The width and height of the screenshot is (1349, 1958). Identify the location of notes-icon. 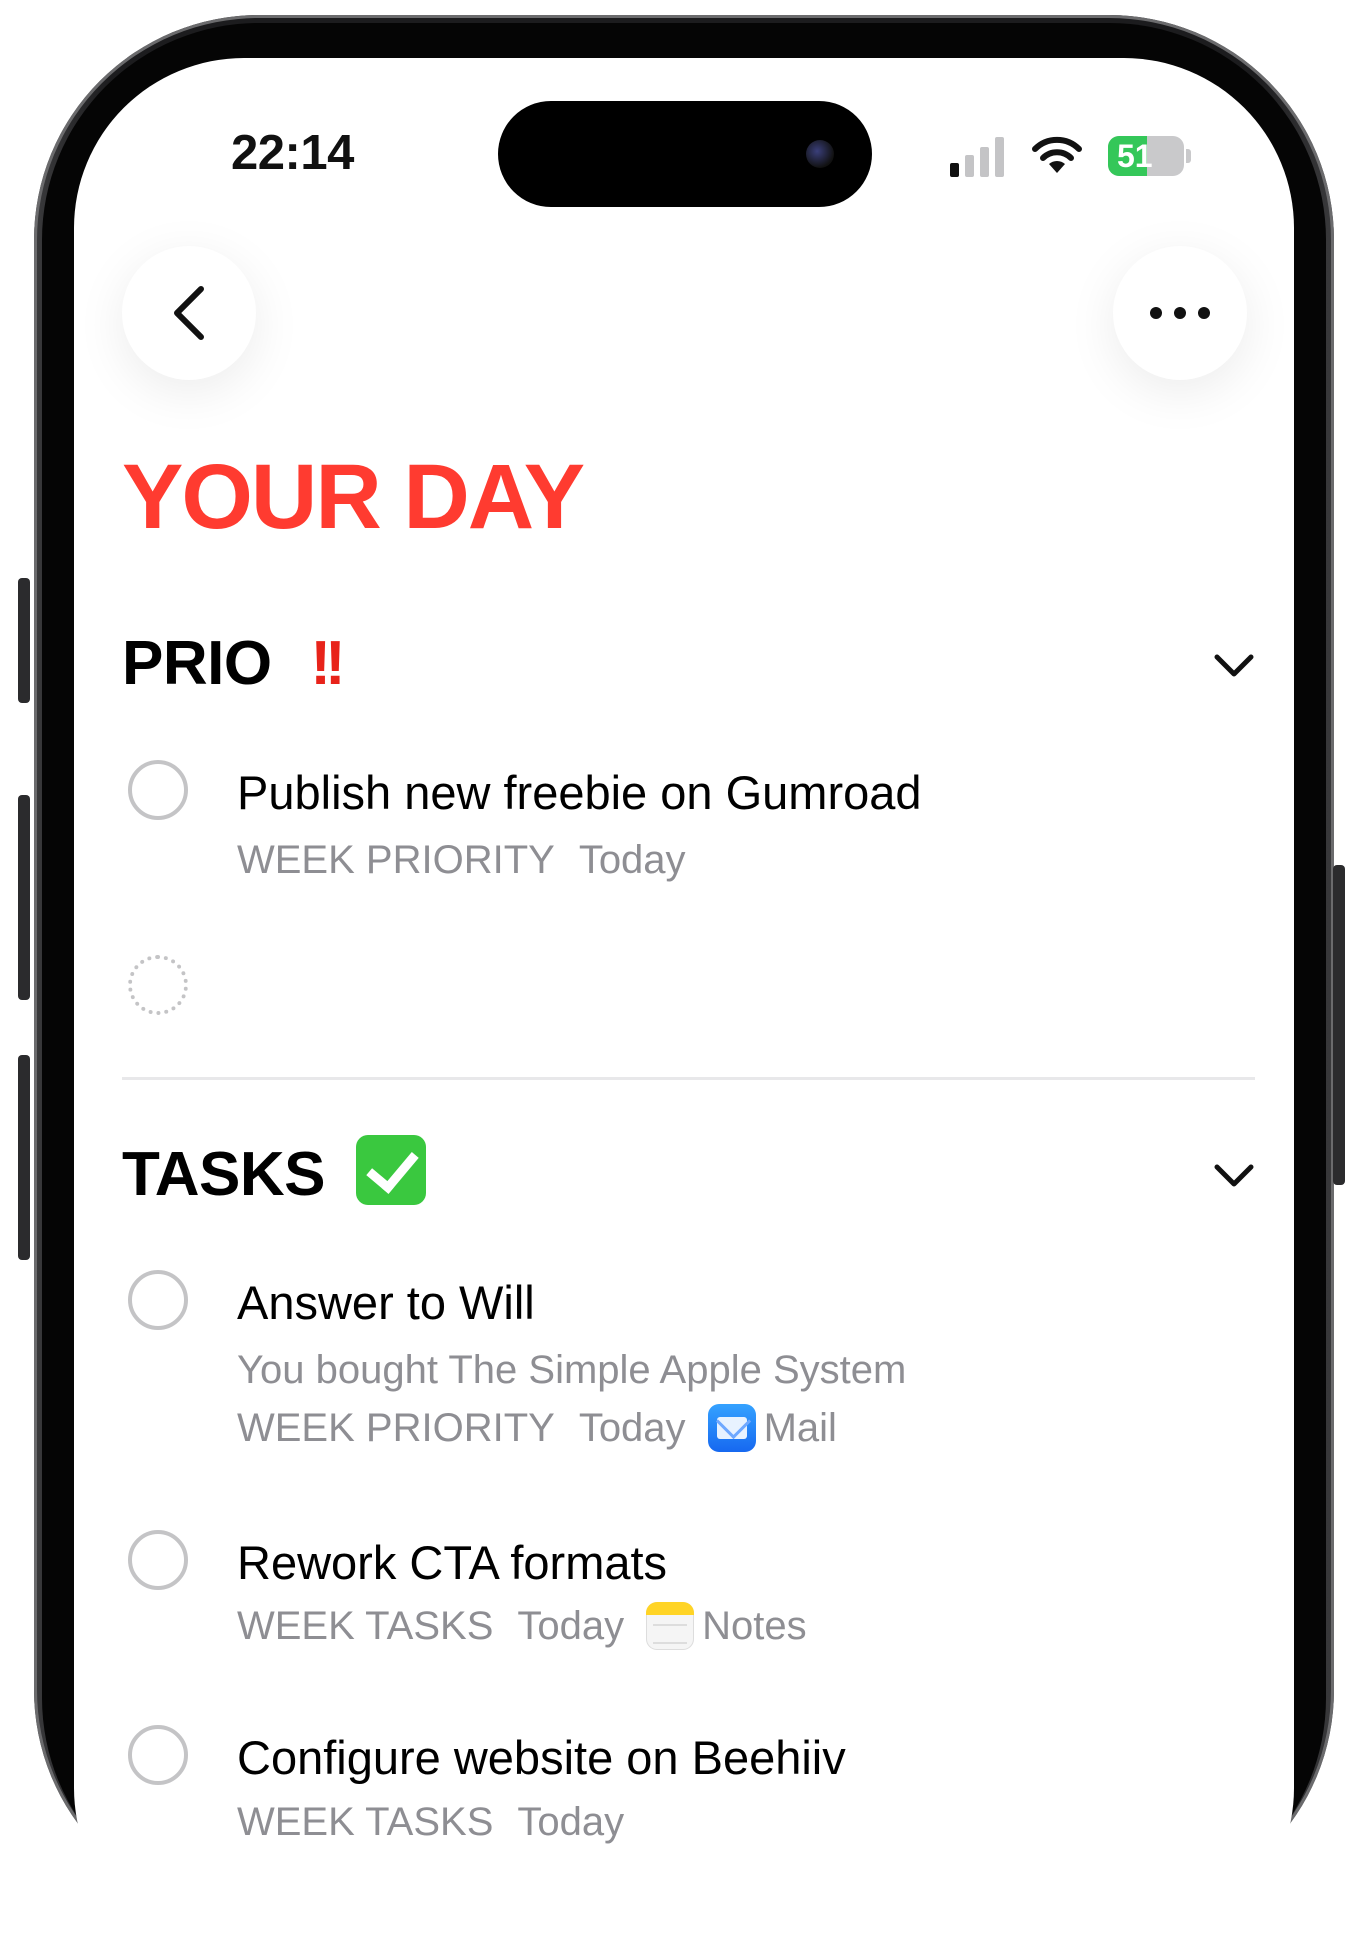
(670, 1626).